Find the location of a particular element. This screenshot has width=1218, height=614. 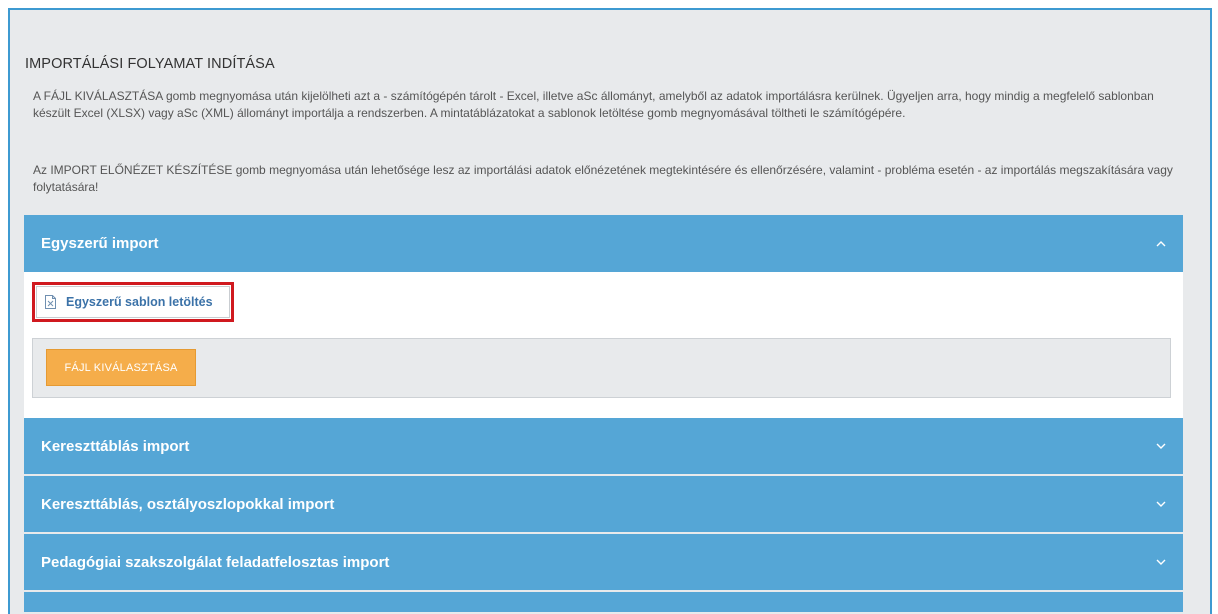

excel-file-icon is located at coordinates (50, 302).